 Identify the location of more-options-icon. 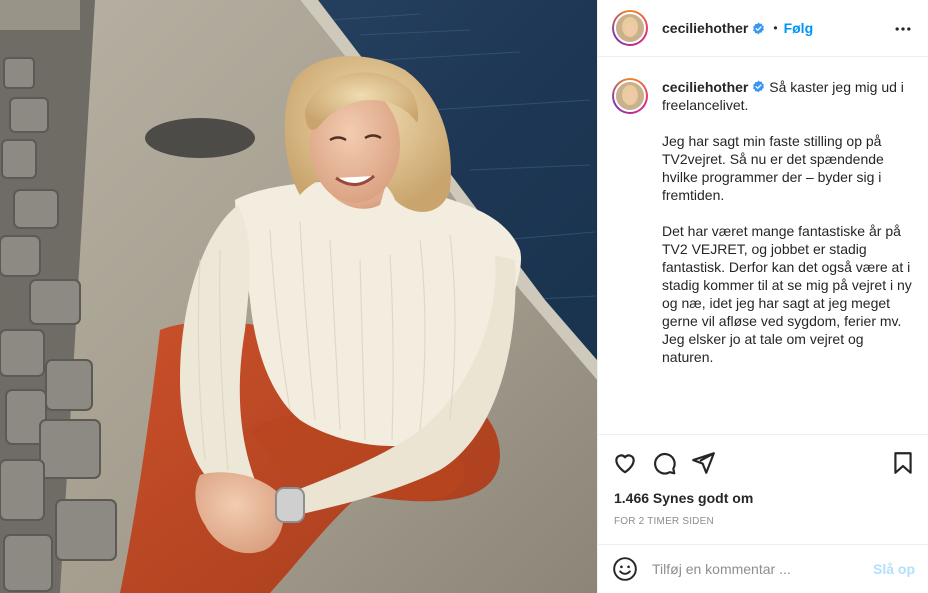
(903, 29).